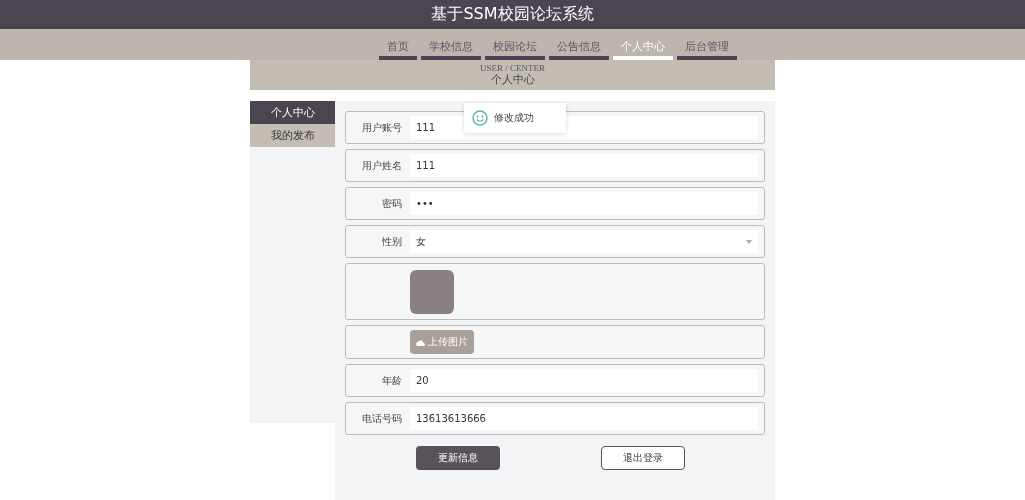 The height and width of the screenshot is (500, 1025). What do you see at coordinates (584, 418) in the screenshot?
I see `input-field: 13613613666` at bounding box center [584, 418].